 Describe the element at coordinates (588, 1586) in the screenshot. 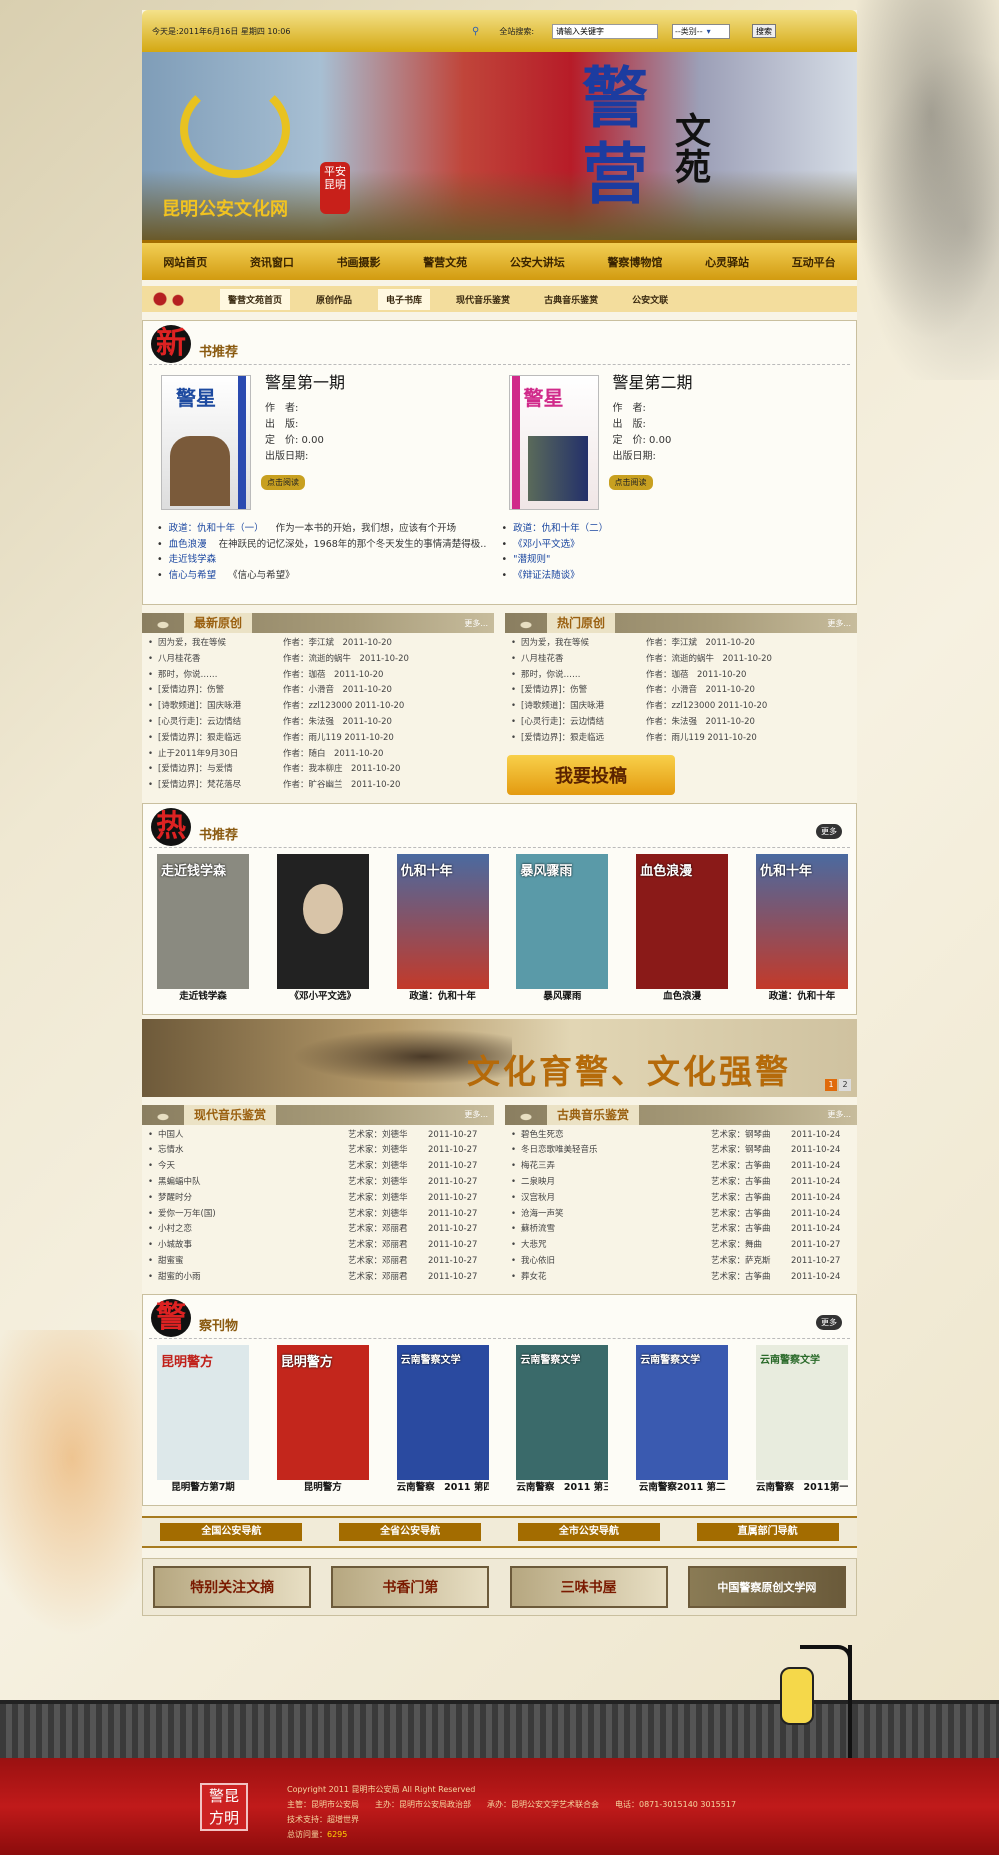

I see `link-bookhouse: 三味书屋` at that location.